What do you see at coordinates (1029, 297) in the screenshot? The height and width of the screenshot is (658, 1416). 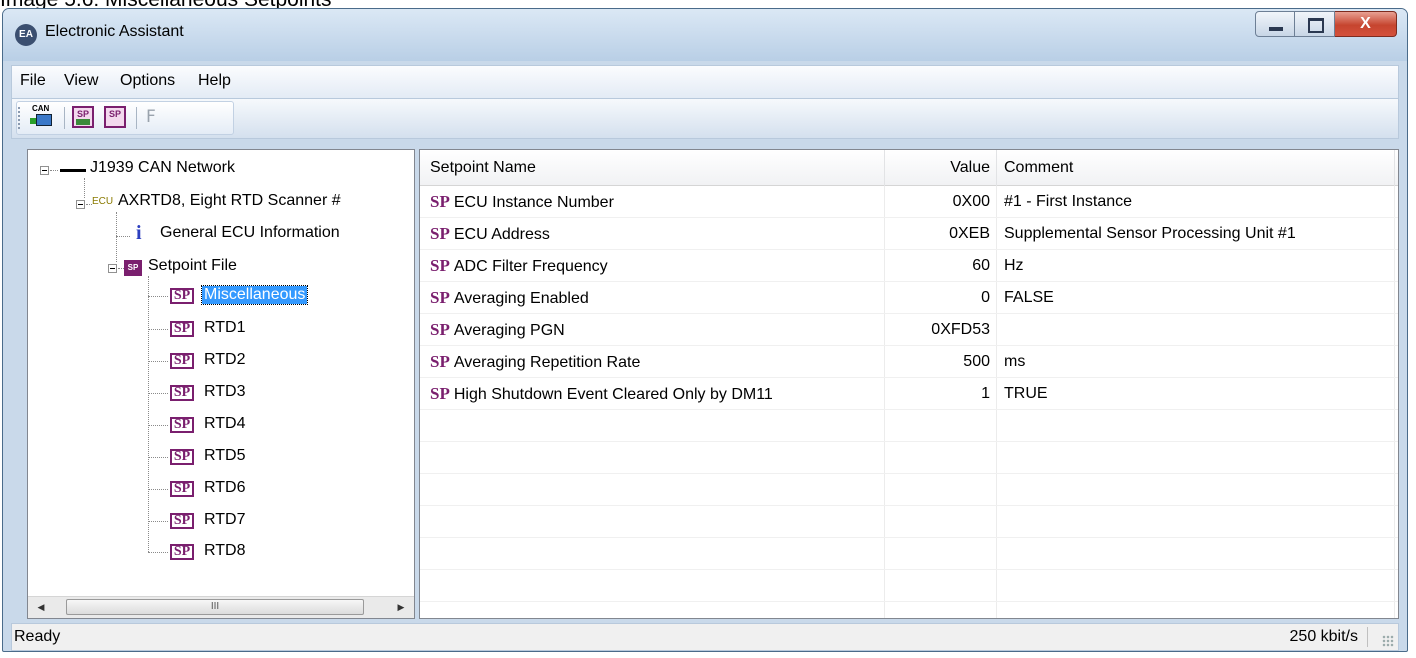 I see `setpoint-comment: FALSE` at bounding box center [1029, 297].